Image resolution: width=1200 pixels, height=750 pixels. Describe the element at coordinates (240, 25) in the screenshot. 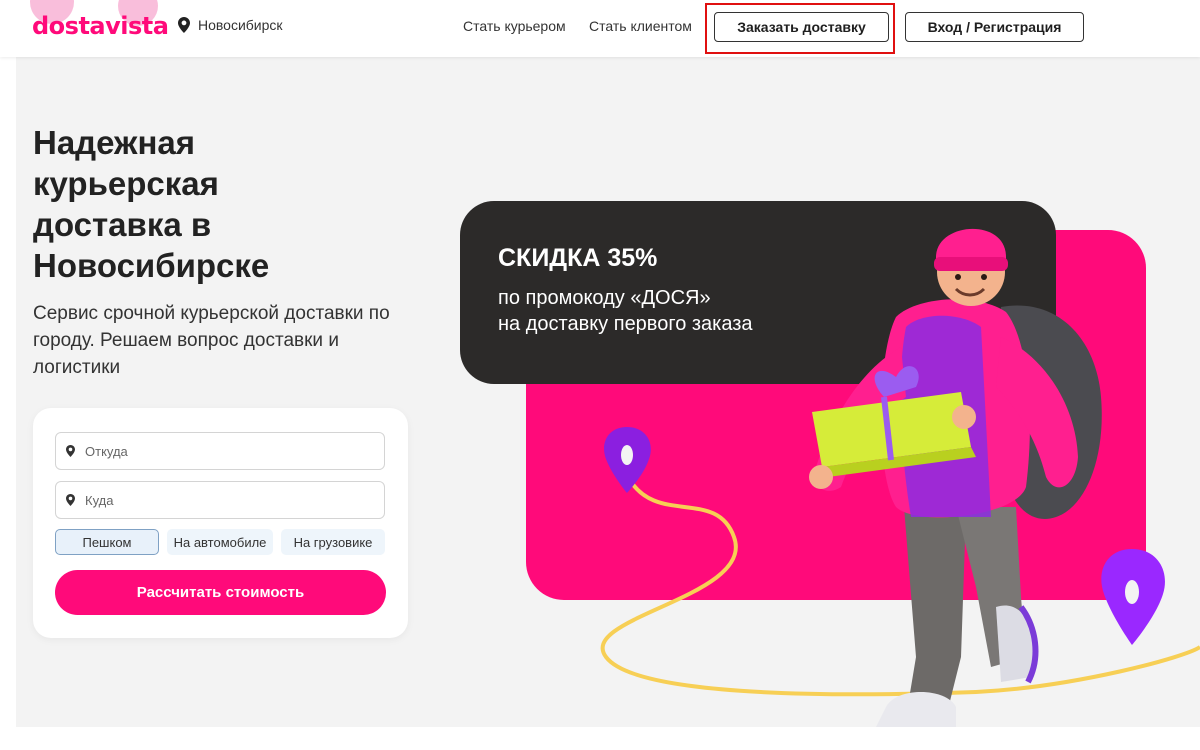

I see `city-name: Новосибирск` at that location.